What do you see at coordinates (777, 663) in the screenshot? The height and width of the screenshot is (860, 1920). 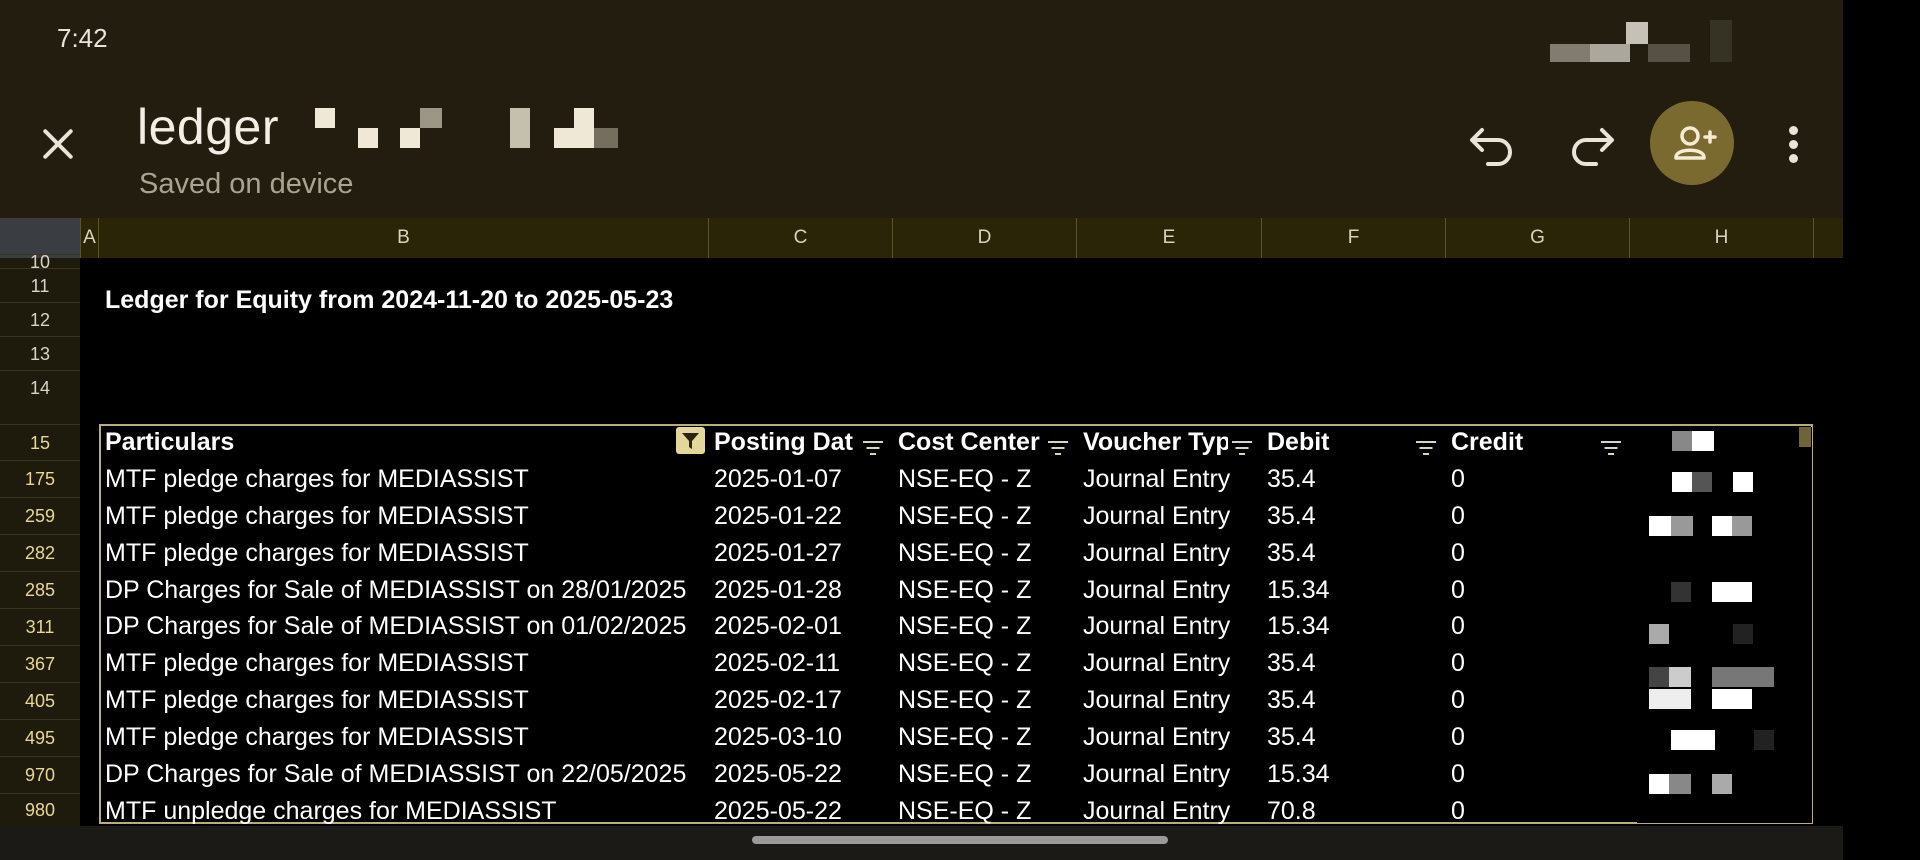 I see `cell-posting-date: 2025-02-11` at bounding box center [777, 663].